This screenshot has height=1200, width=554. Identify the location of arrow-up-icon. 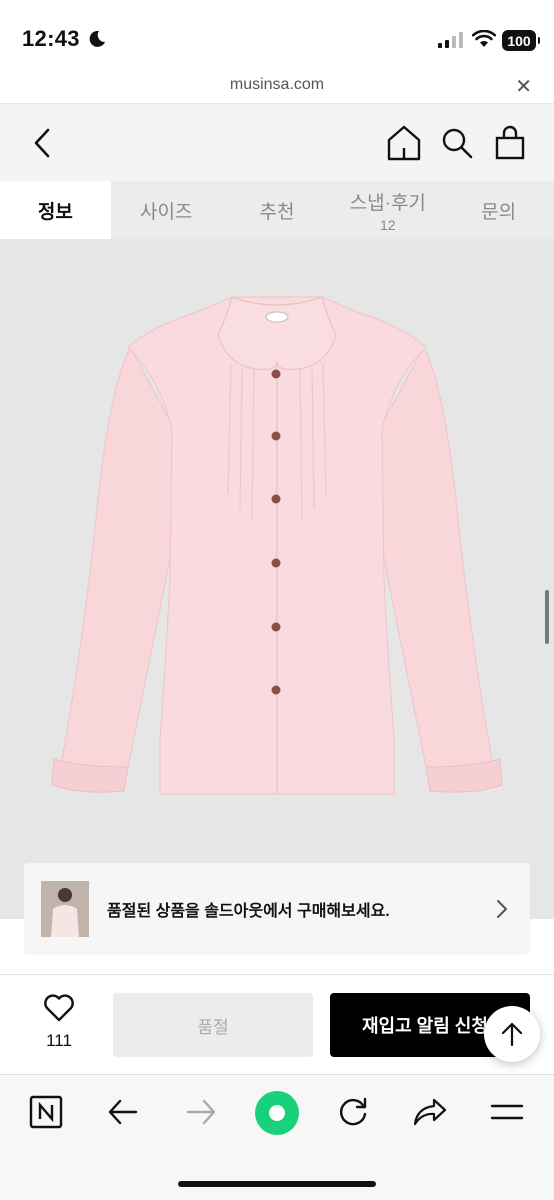
(512, 1034).